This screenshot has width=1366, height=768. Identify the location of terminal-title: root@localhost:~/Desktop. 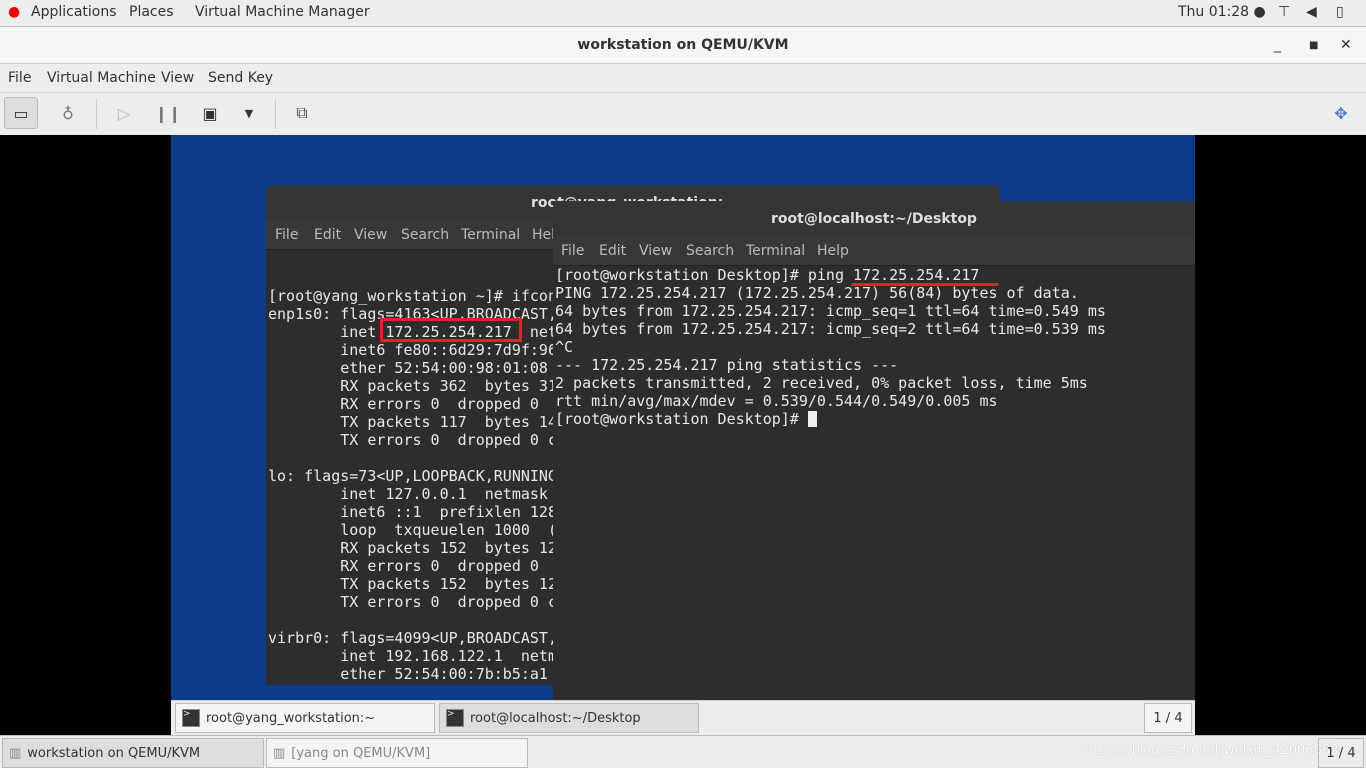
(874, 219).